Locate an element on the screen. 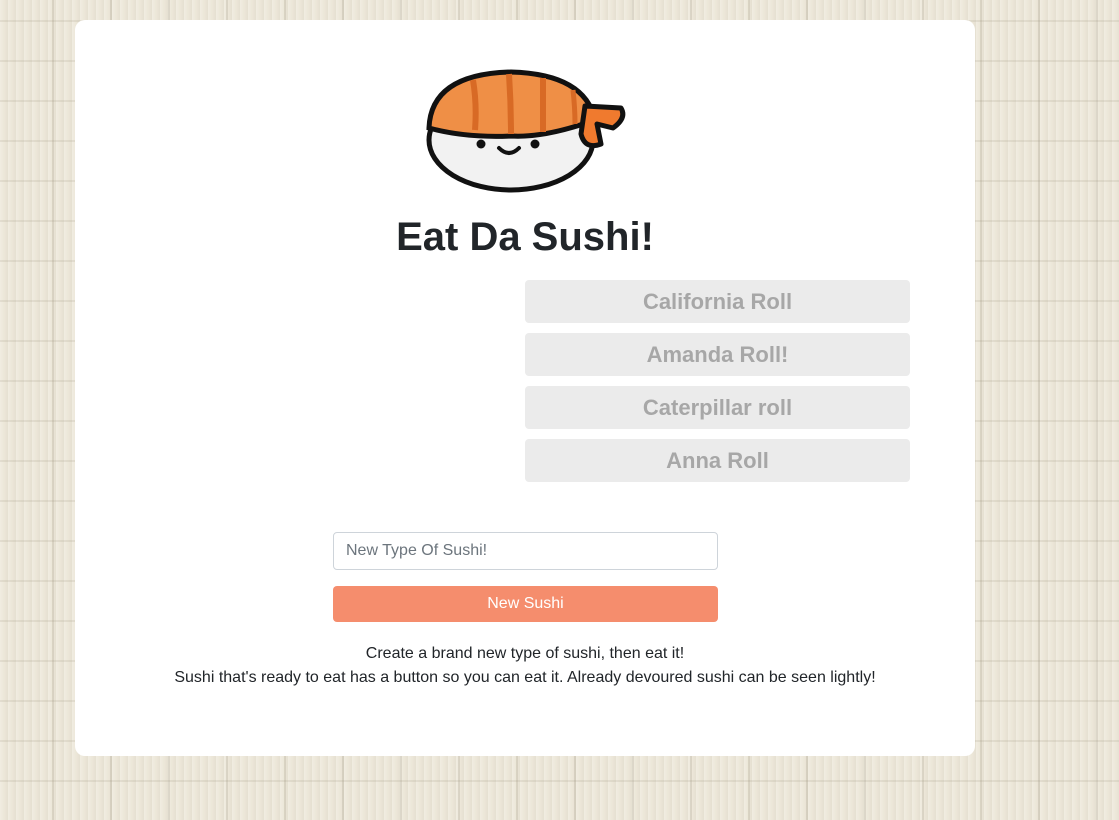 This screenshot has width=1119, height=820. new-sushi-button: New Sushi is located at coordinates (525, 604).